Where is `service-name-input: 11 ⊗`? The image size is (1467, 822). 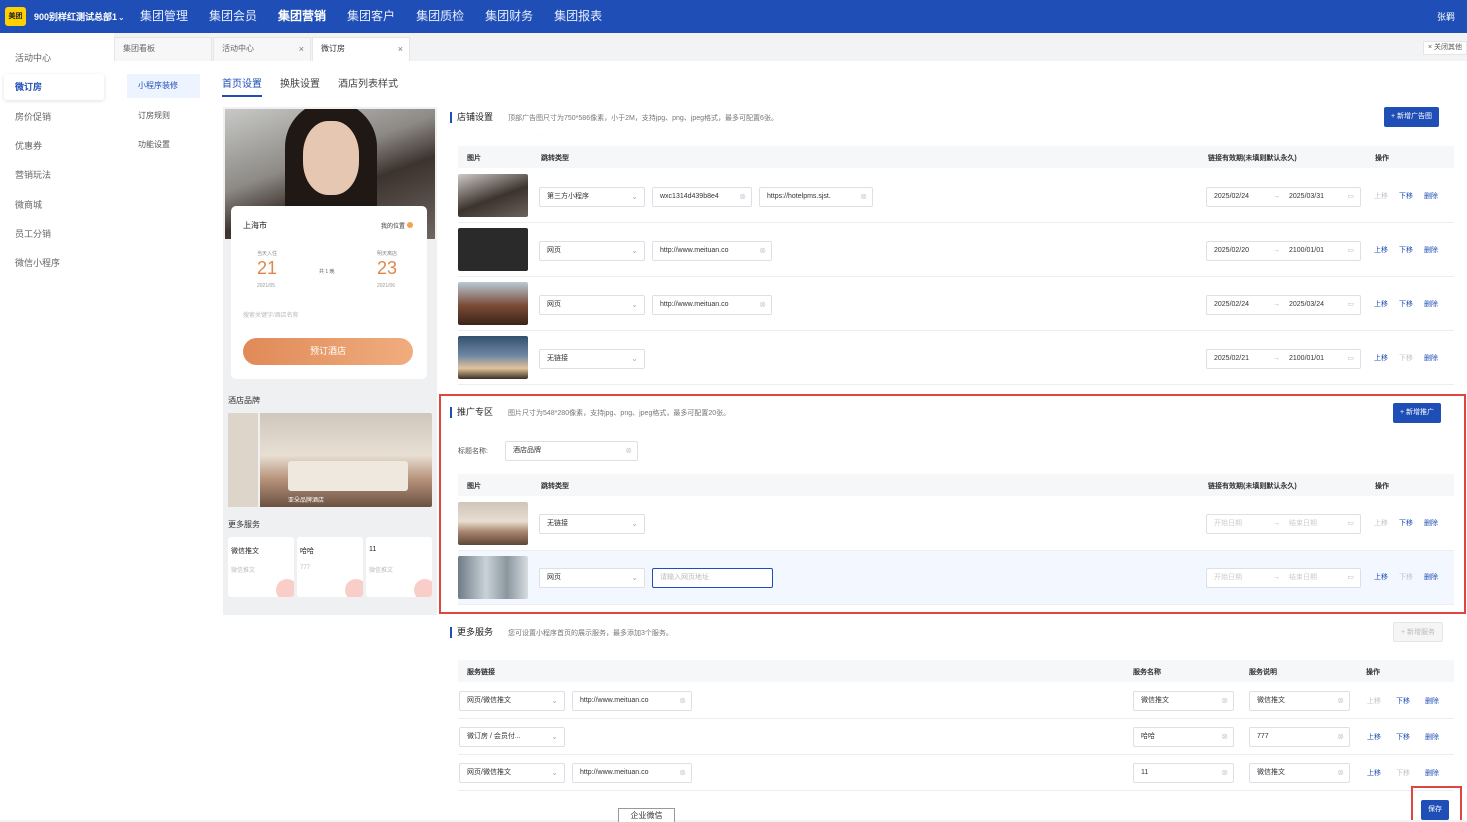
service-name-input: 11 ⊗ is located at coordinates (1183, 773).